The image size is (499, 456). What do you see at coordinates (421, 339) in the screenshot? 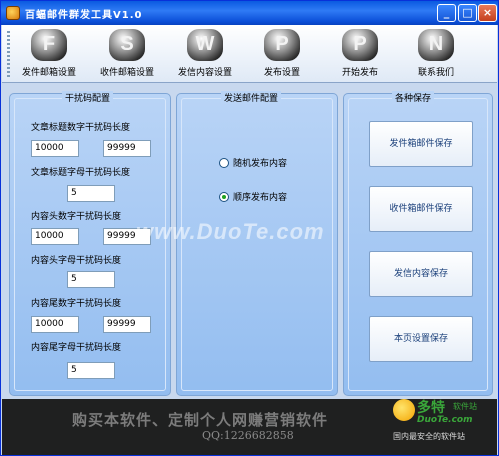
I see `save-page-settings-button: 本页设置保存` at bounding box center [421, 339].